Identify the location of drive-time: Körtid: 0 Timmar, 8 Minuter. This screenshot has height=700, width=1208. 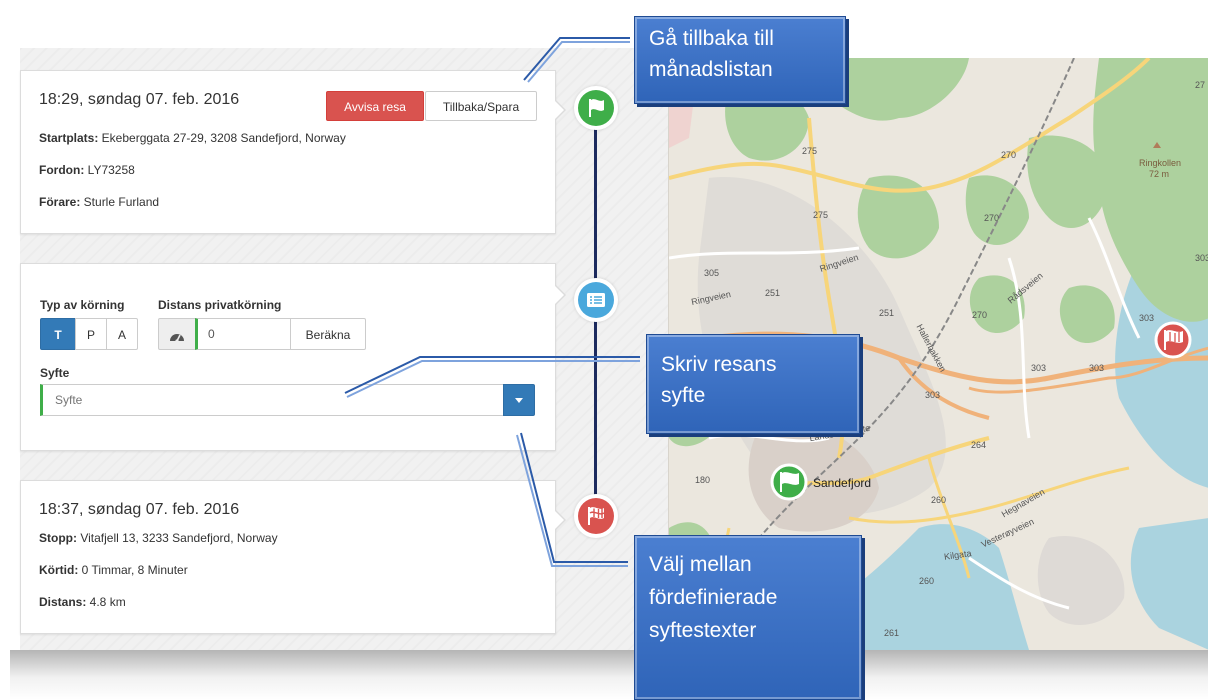
(113, 570).